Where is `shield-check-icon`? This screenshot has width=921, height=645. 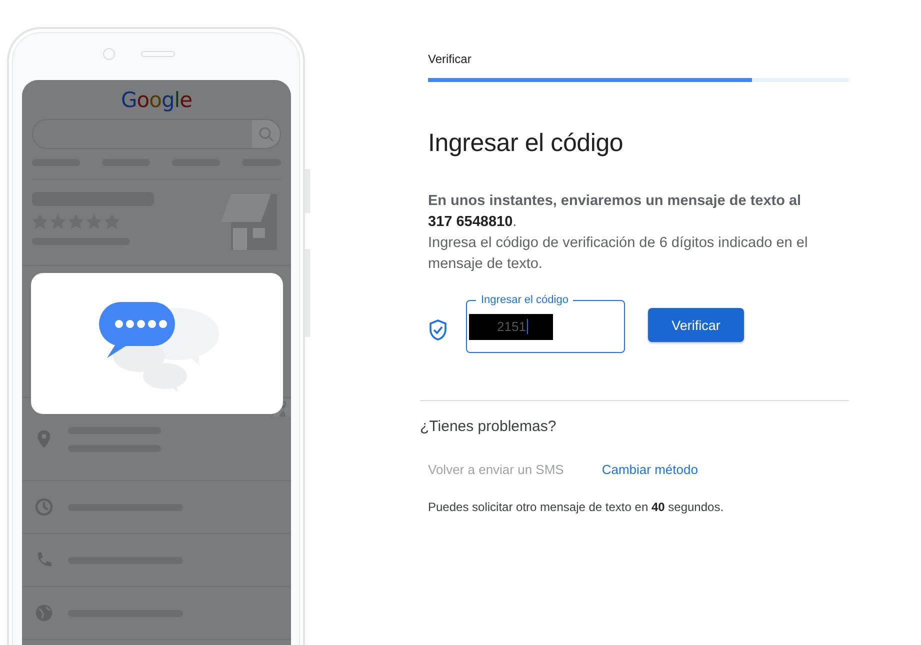
shield-check-icon is located at coordinates (438, 329).